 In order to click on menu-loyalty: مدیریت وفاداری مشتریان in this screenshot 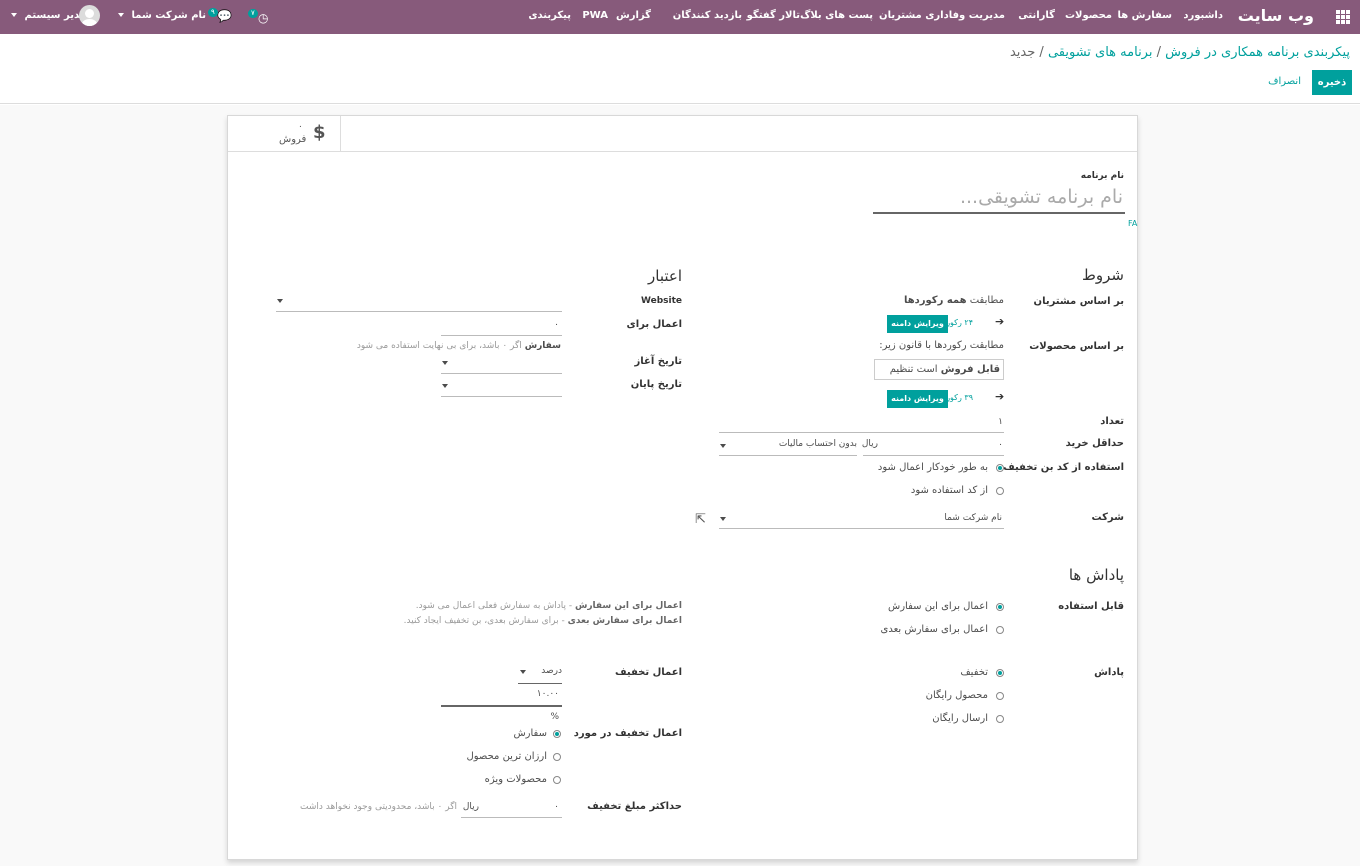, I will do `click(942, 15)`.